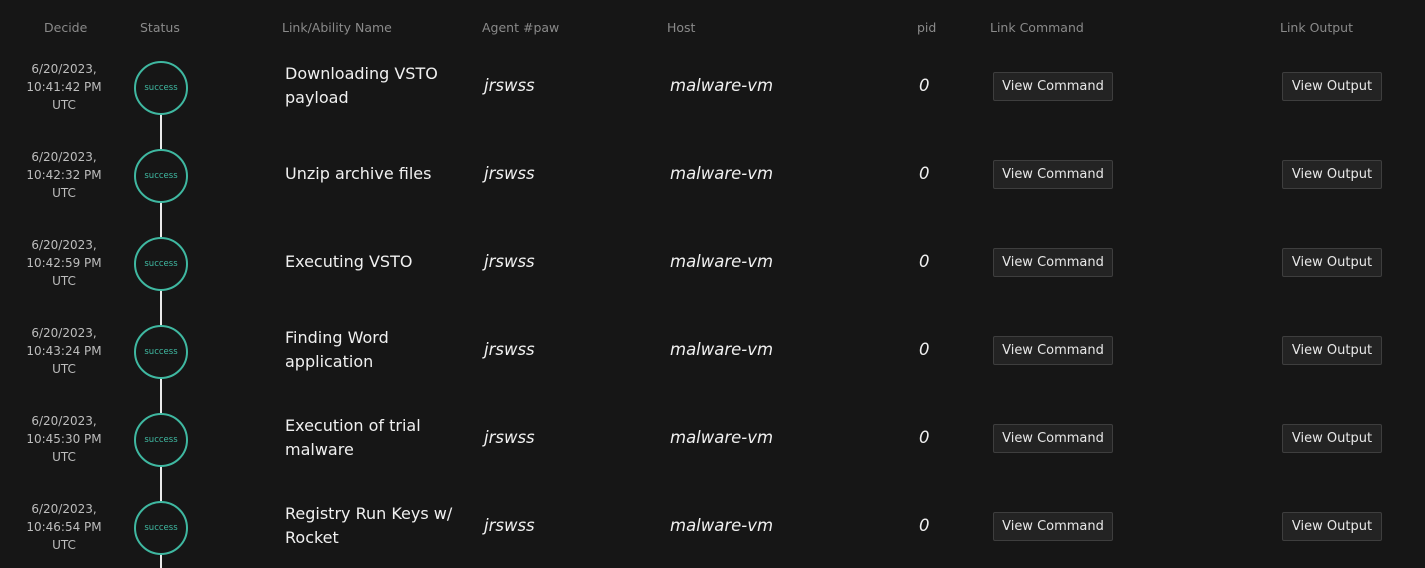 This screenshot has width=1425, height=568. What do you see at coordinates (1037, 27) in the screenshot?
I see `column-header-command: Link Command` at bounding box center [1037, 27].